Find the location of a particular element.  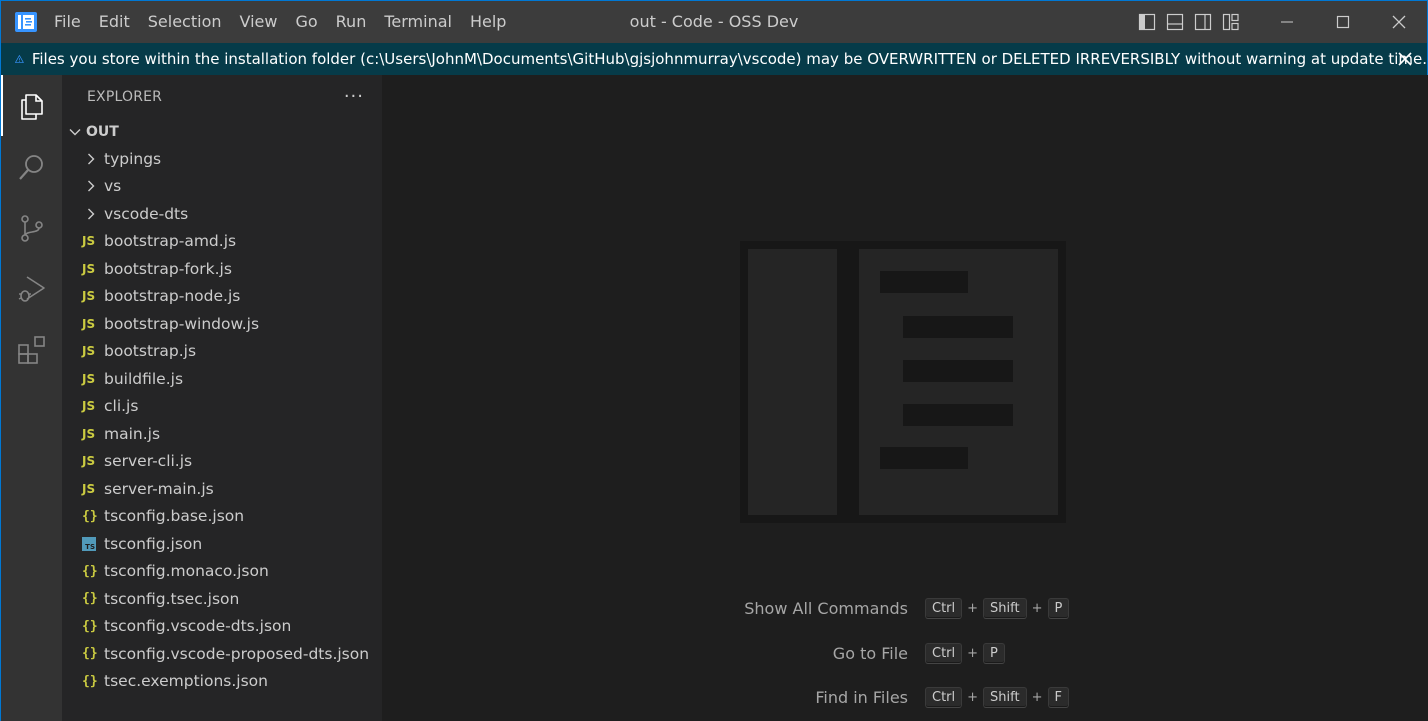

menu-go: Go is located at coordinates (306, 22).